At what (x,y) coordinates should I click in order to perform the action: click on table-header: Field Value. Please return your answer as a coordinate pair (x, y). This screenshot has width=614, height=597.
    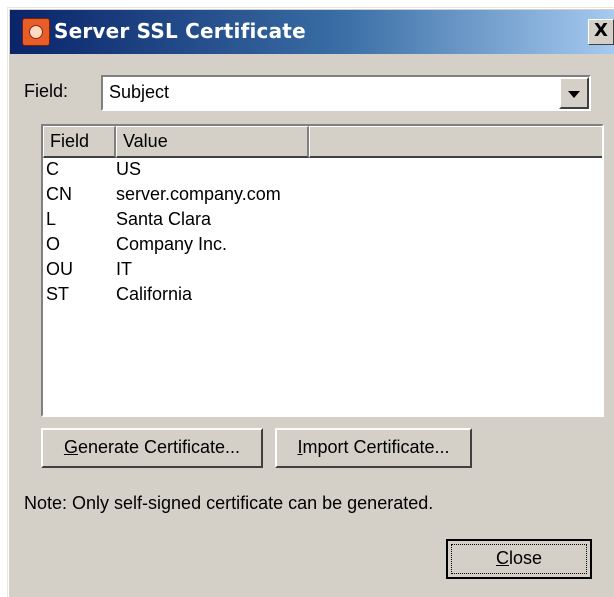
    Looking at the image, I should click on (322, 142).